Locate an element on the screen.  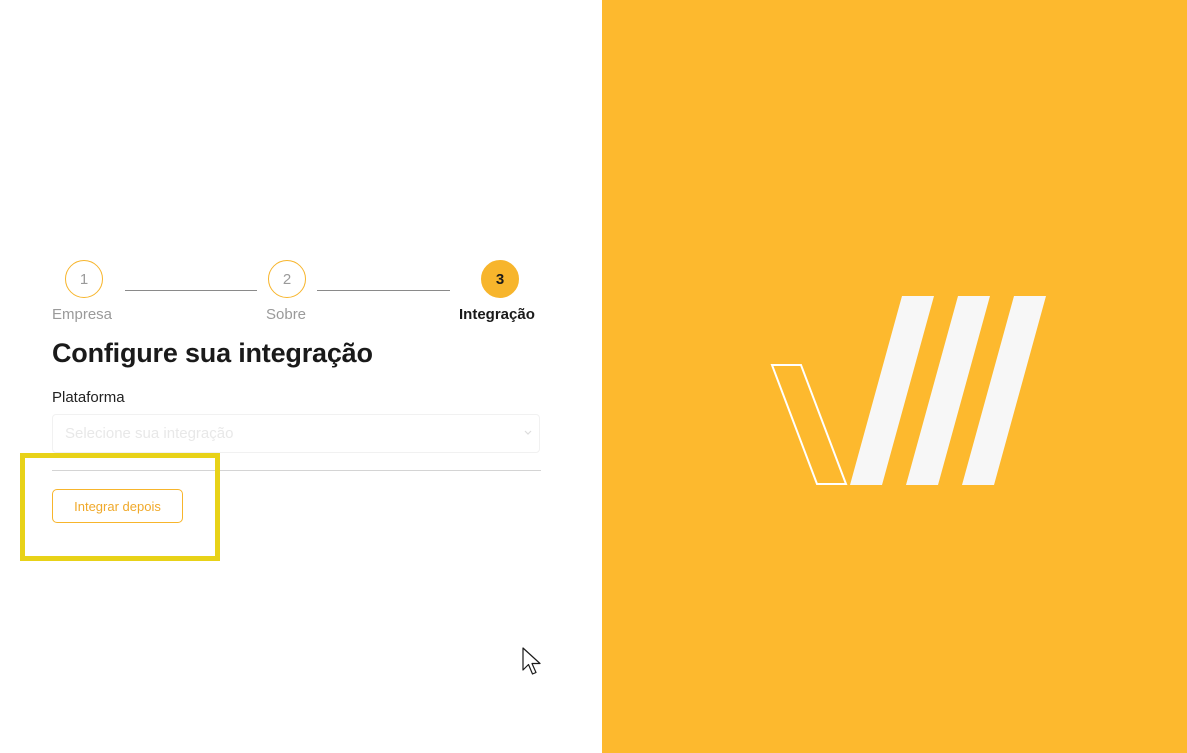
brand-logo-icon is located at coordinates (910, 395).